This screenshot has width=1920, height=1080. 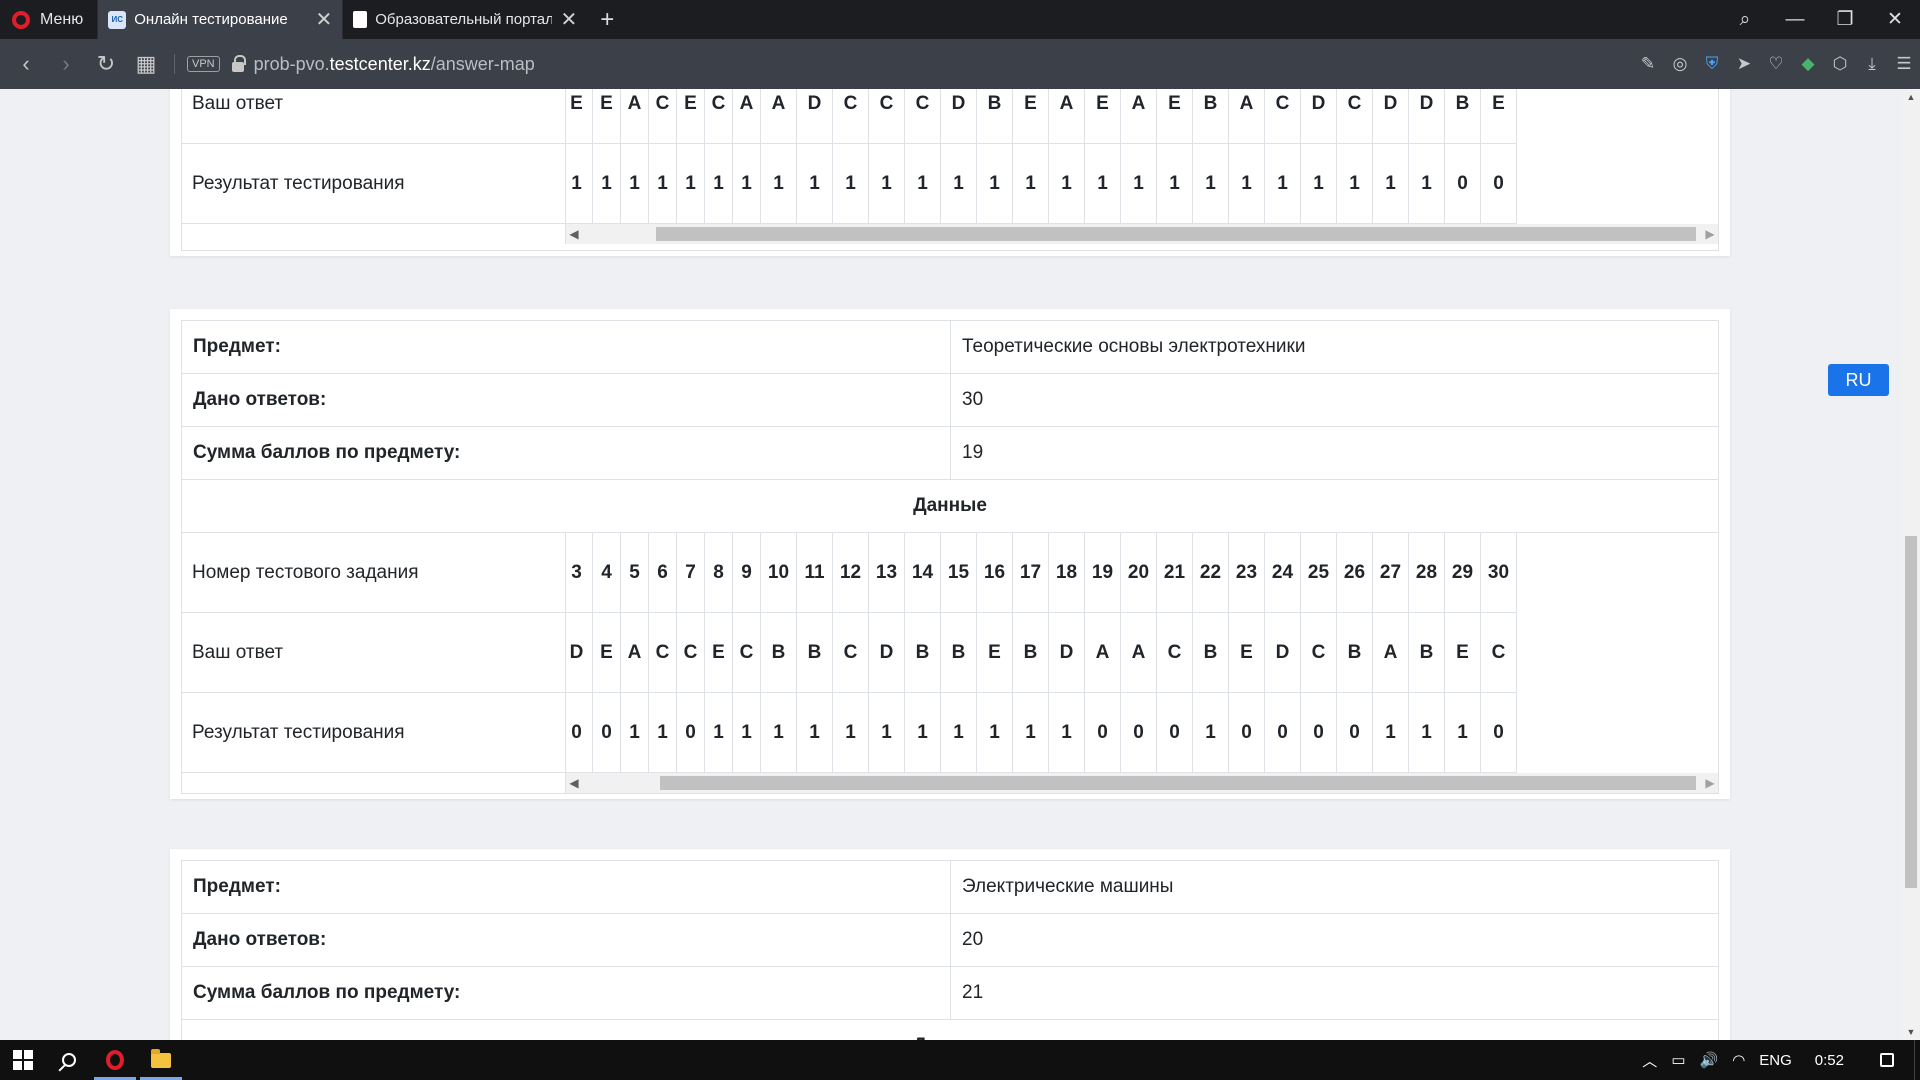 What do you see at coordinates (1067, 573) in the screenshot?
I see `task-number-cell: 18` at bounding box center [1067, 573].